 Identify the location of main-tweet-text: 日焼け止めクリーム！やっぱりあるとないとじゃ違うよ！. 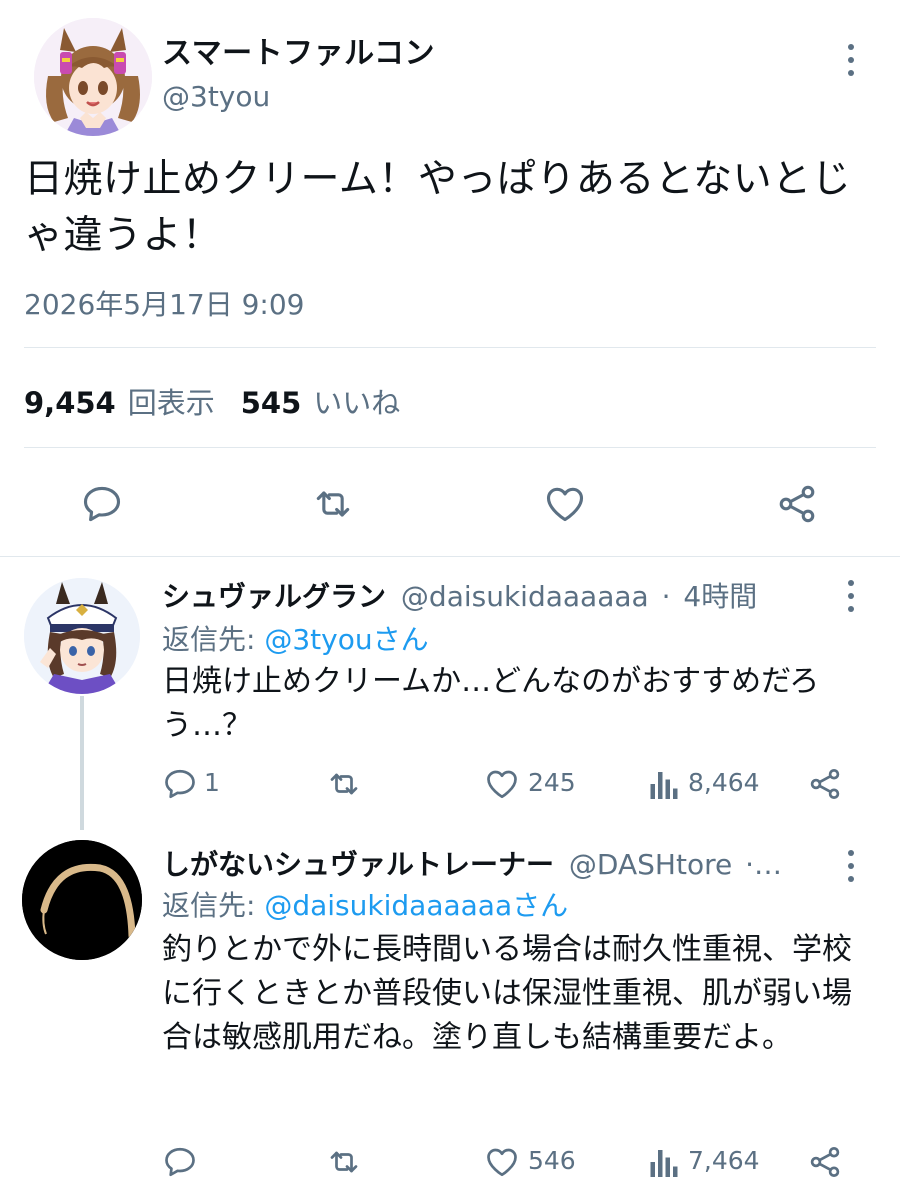
(438, 207).